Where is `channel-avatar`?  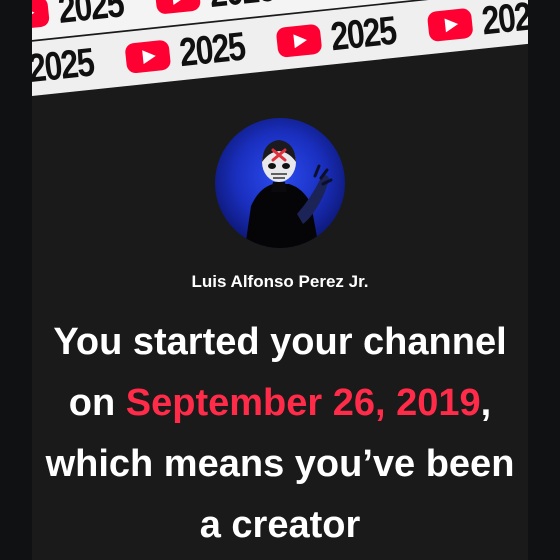 channel-avatar is located at coordinates (280, 183).